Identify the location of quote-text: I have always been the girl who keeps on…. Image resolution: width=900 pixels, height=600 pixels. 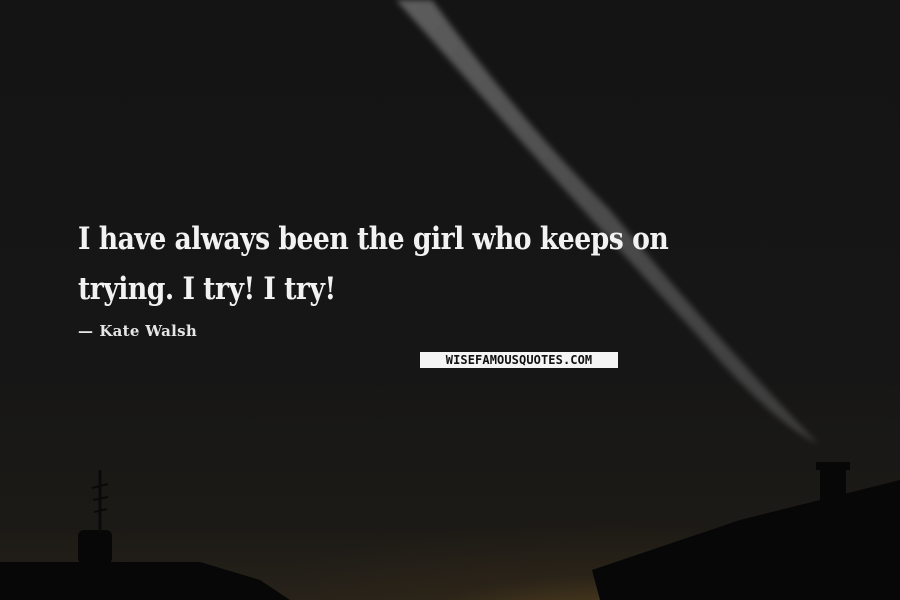
(373, 264).